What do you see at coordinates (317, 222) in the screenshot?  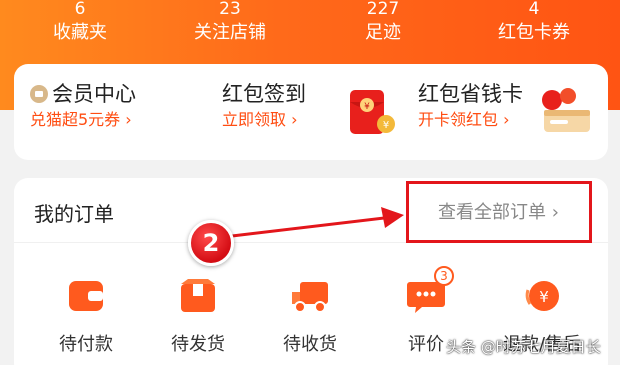 I see `arrow-annotation` at bounding box center [317, 222].